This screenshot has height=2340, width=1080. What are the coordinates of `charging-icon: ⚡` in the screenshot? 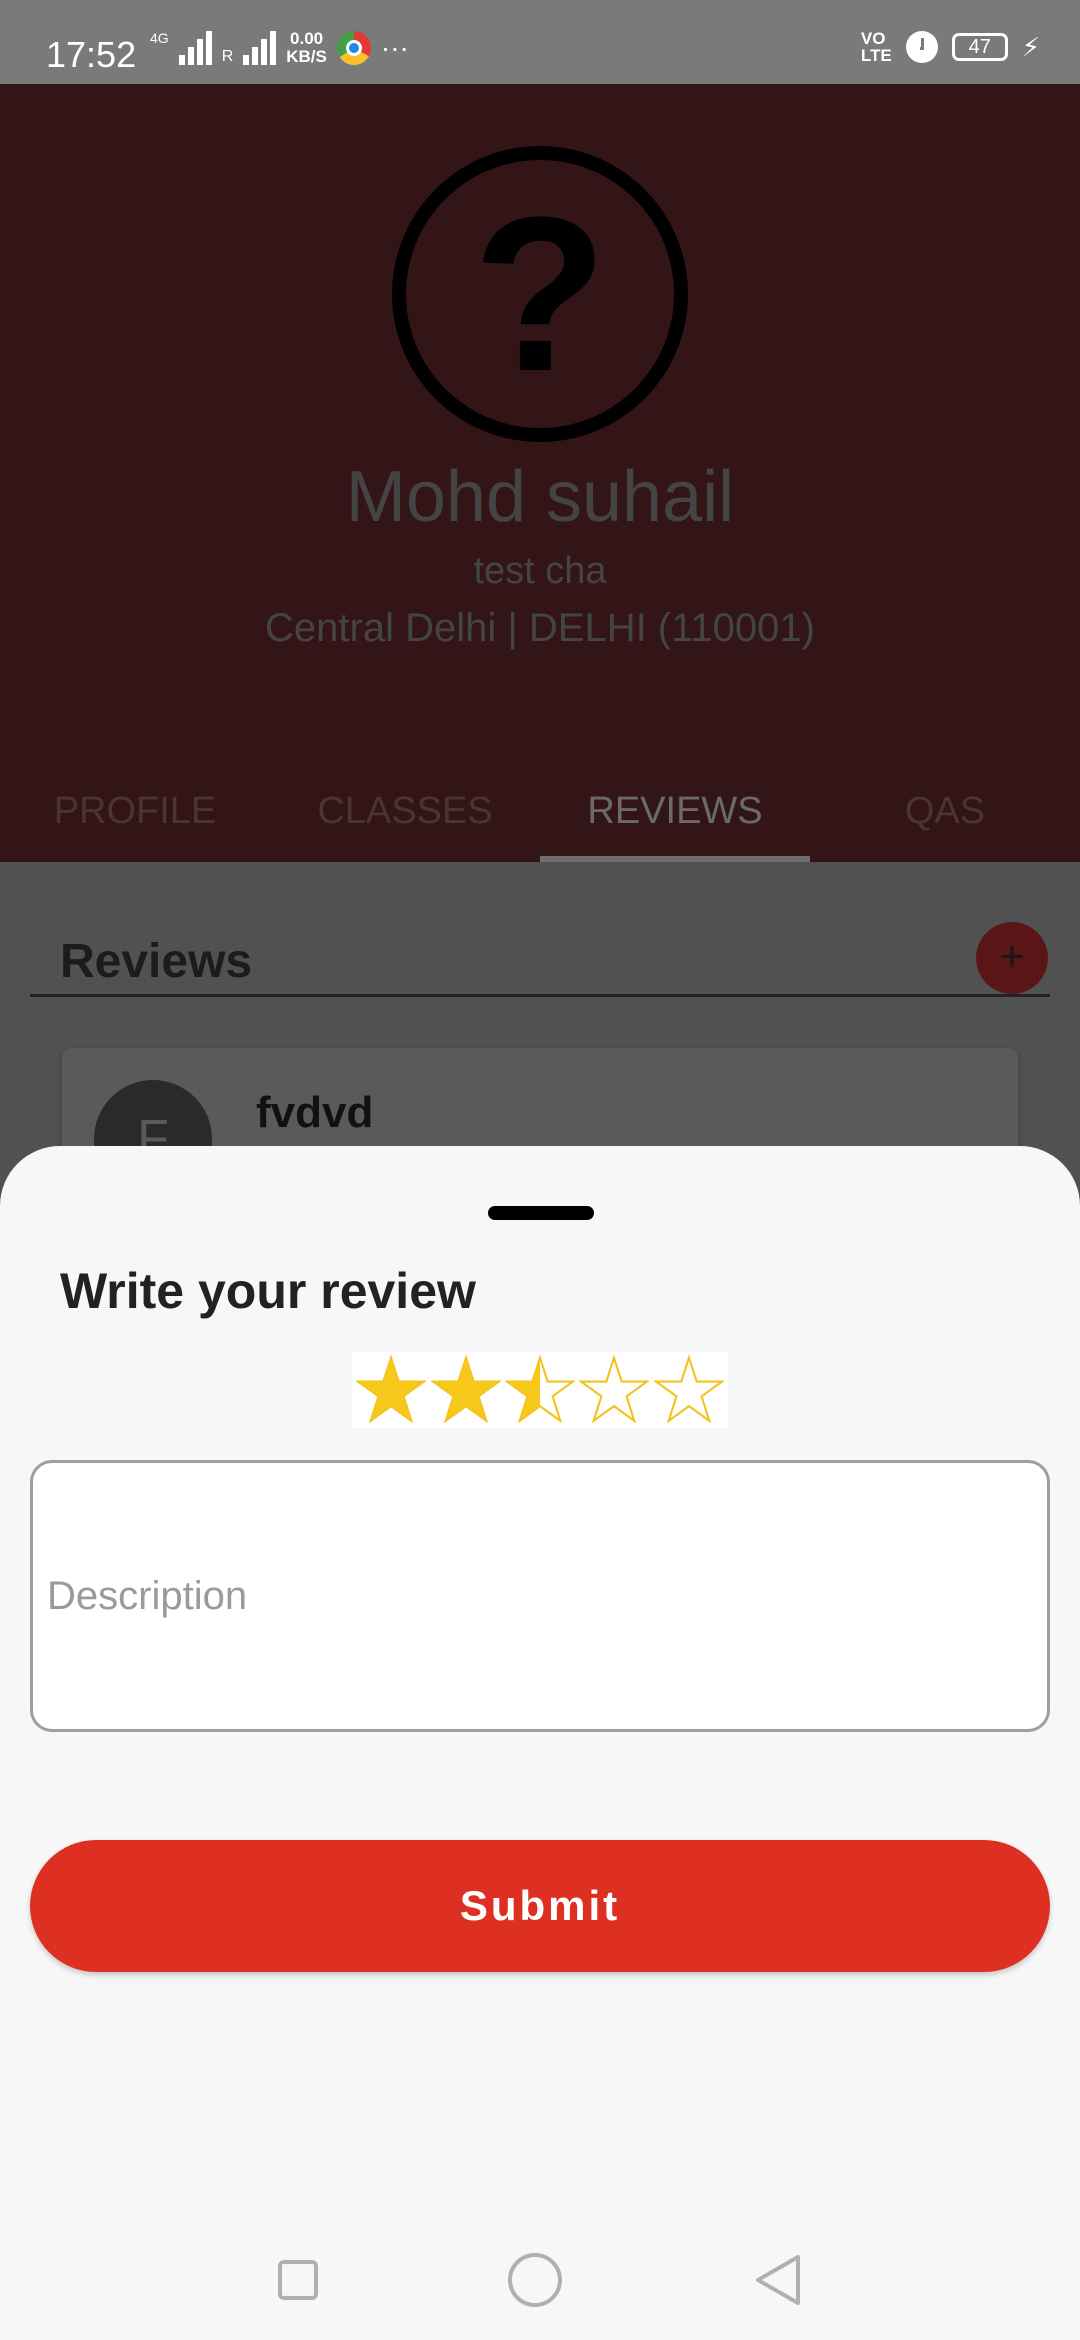 It's located at (1030, 46).